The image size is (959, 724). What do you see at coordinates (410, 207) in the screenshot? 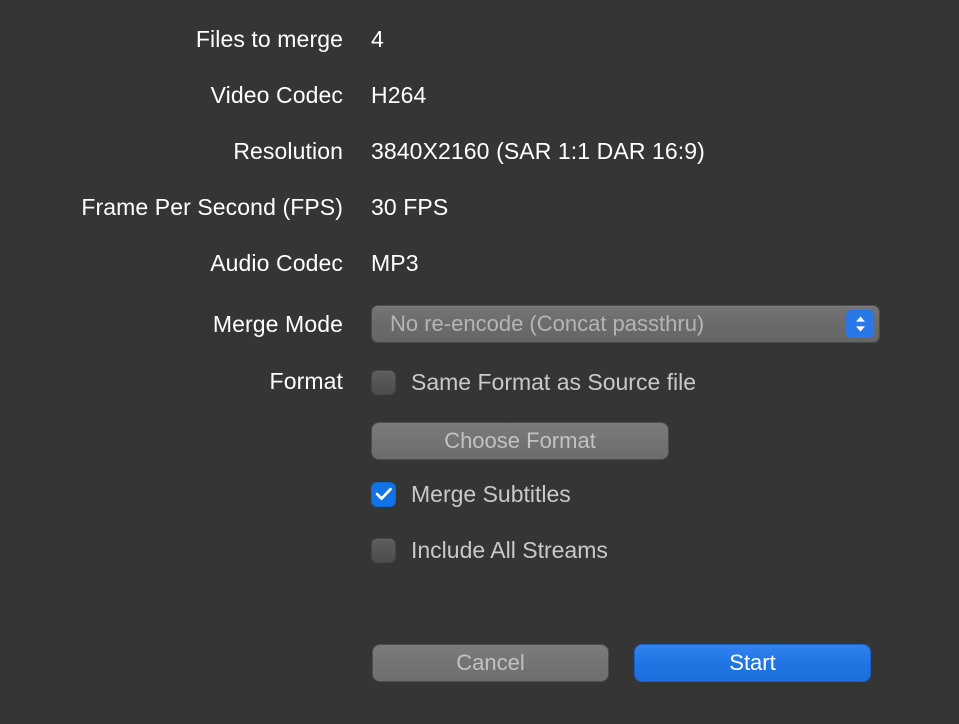
I see `info-value: 30 FPS` at bounding box center [410, 207].